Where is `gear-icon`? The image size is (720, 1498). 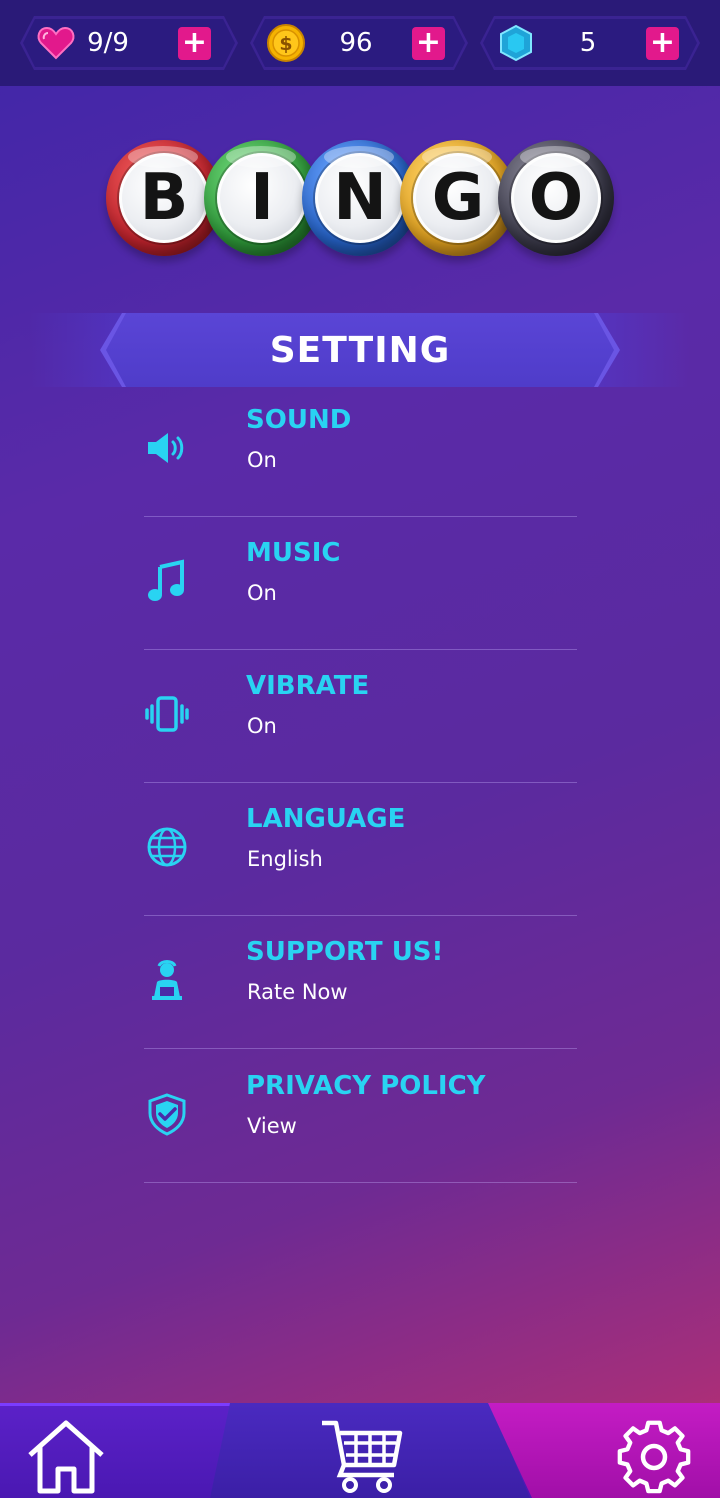
gear-icon is located at coordinates (654, 1457).